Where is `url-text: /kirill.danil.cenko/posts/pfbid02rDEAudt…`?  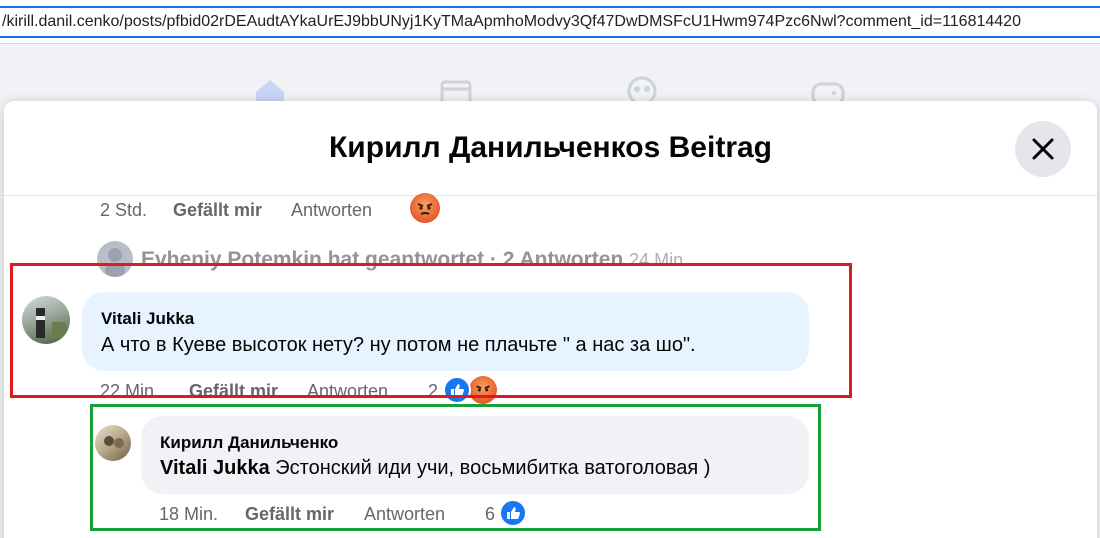 url-text: /kirill.danil.cenko/posts/pfbid02rDEAudt… is located at coordinates (511, 21).